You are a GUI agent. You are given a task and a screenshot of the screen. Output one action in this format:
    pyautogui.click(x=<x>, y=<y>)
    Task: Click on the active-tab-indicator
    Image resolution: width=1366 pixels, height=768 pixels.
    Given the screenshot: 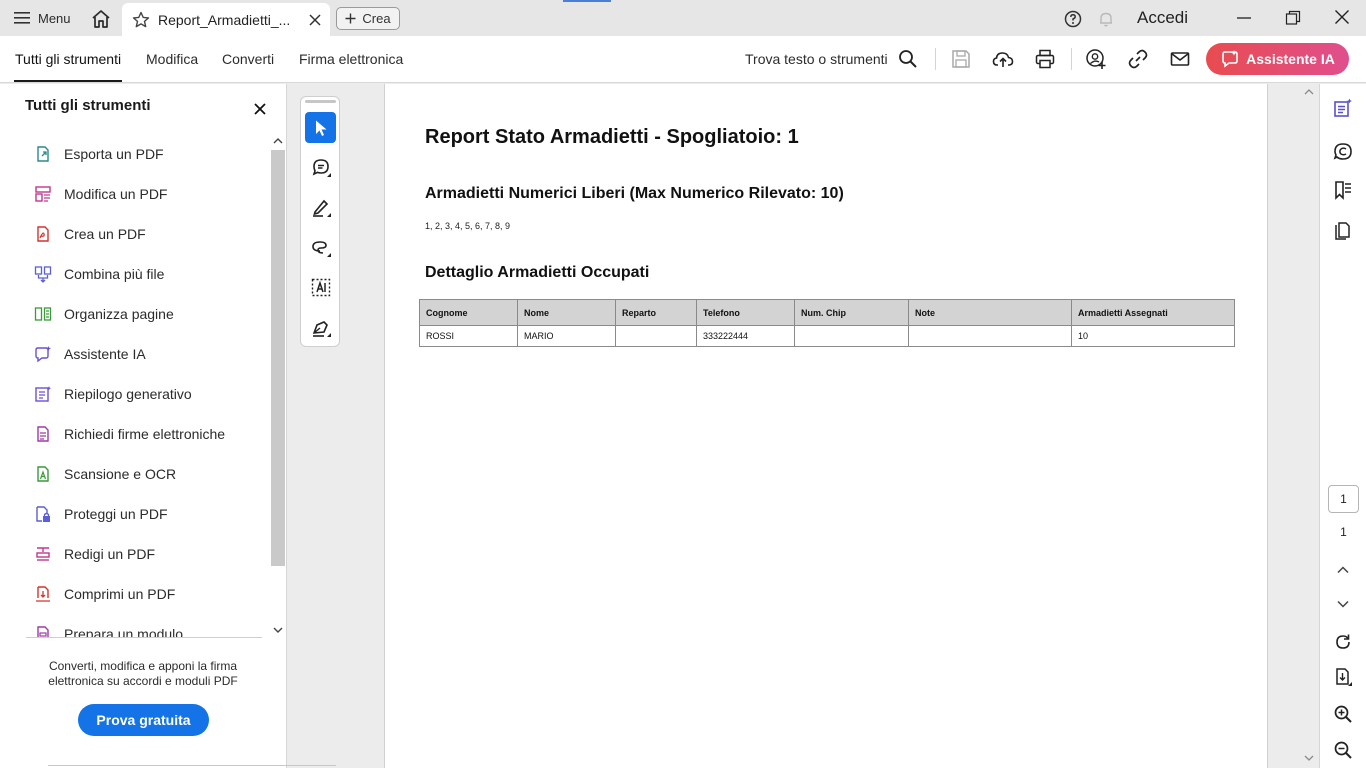 What is the action you would take?
    pyautogui.click(x=68, y=81)
    